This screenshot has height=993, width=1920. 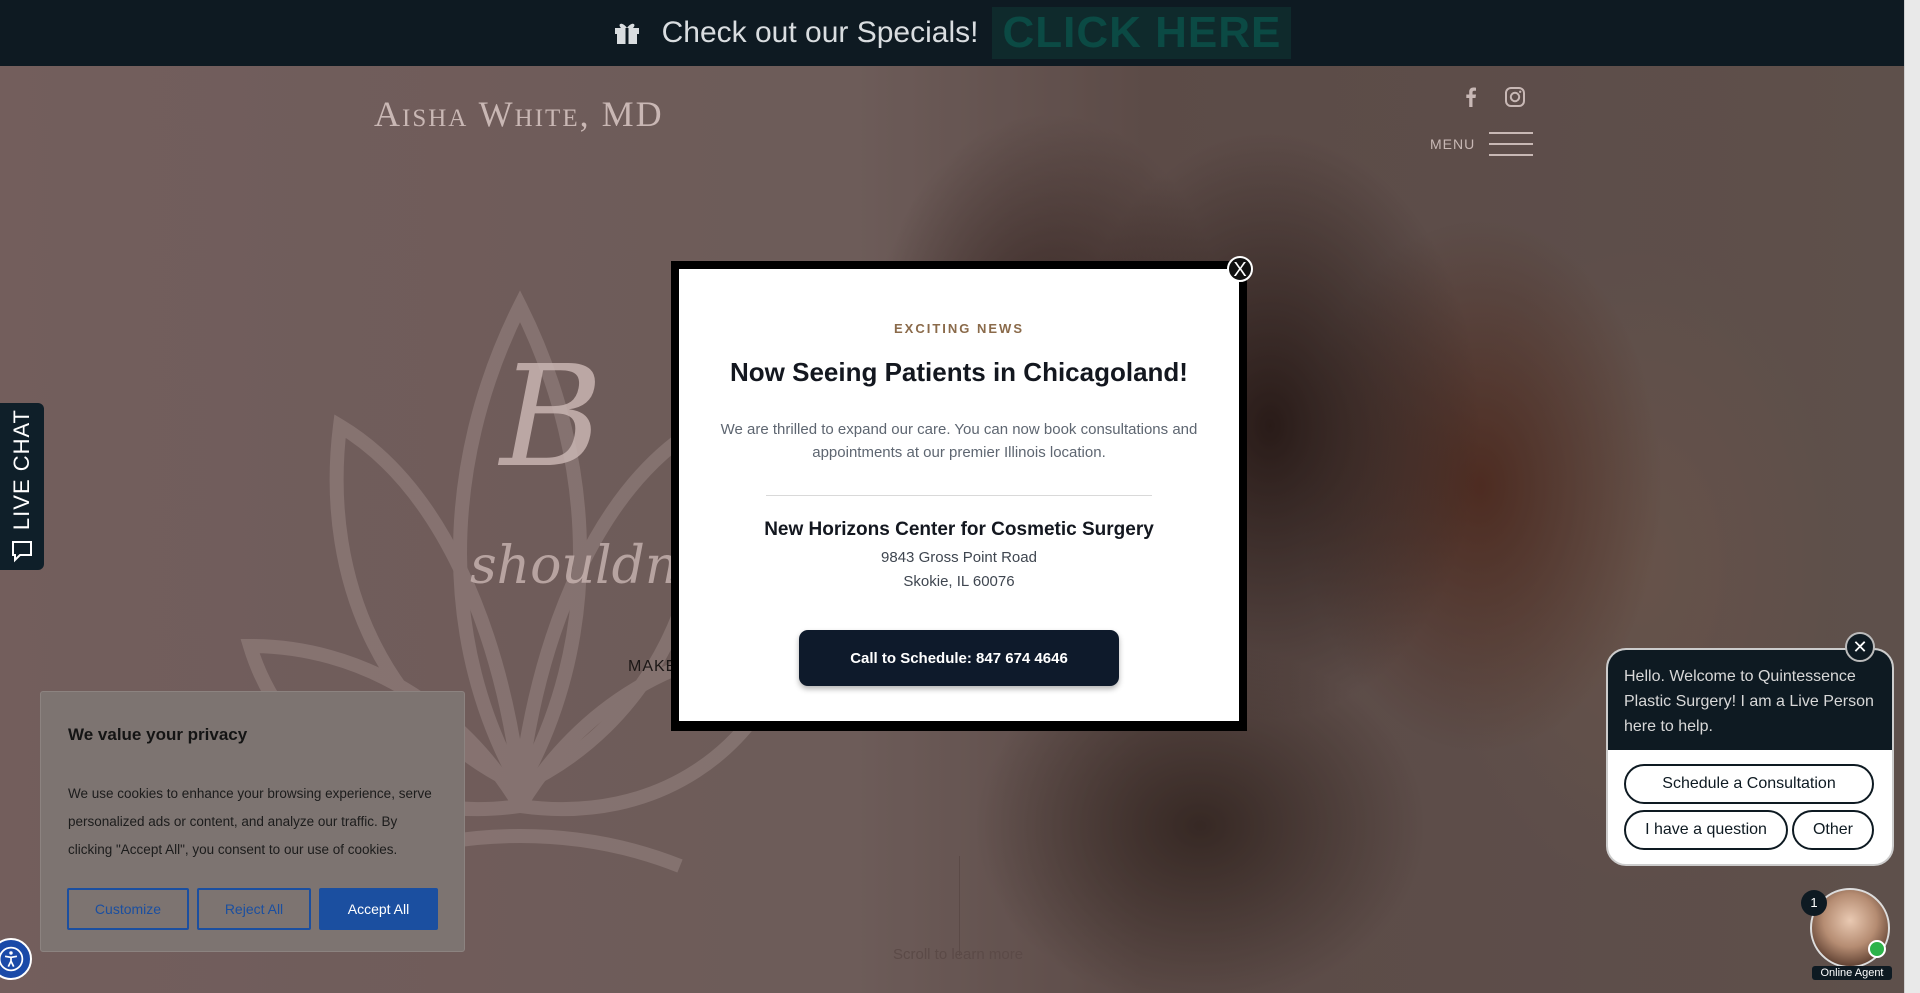 What do you see at coordinates (22, 552) in the screenshot?
I see `chat-bubble-icon` at bounding box center [22, 552].